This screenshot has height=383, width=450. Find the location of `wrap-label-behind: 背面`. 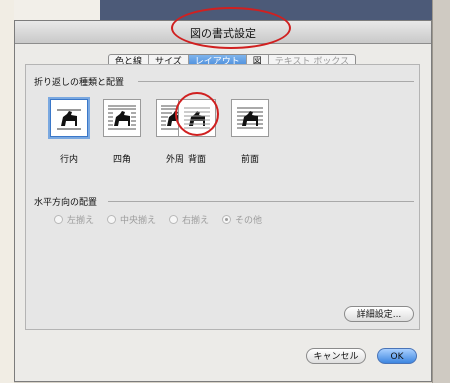

wrap-label-behind: 背面 is located at coordinates (196, 160).